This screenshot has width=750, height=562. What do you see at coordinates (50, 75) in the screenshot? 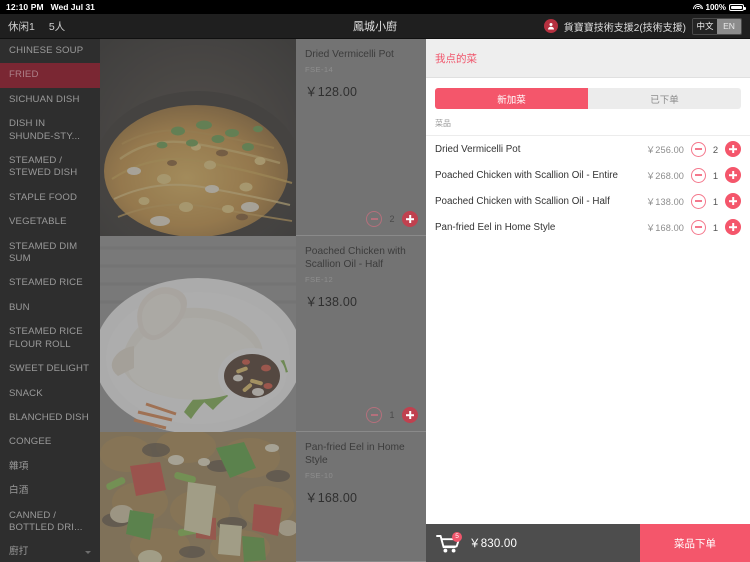
I see `sidebar-category-1: FRIED` at bounding box center [50, 75].